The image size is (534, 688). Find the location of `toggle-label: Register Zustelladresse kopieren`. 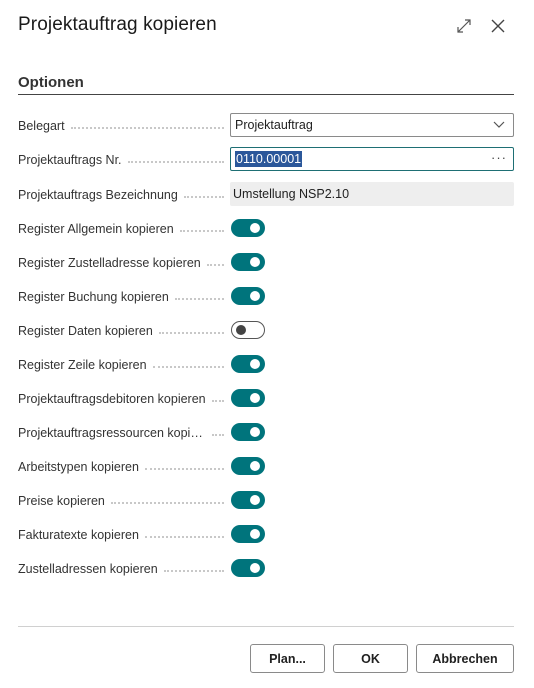

toggle-label: Register Zustelladresse kopieren is located at coordinates (109, 263).